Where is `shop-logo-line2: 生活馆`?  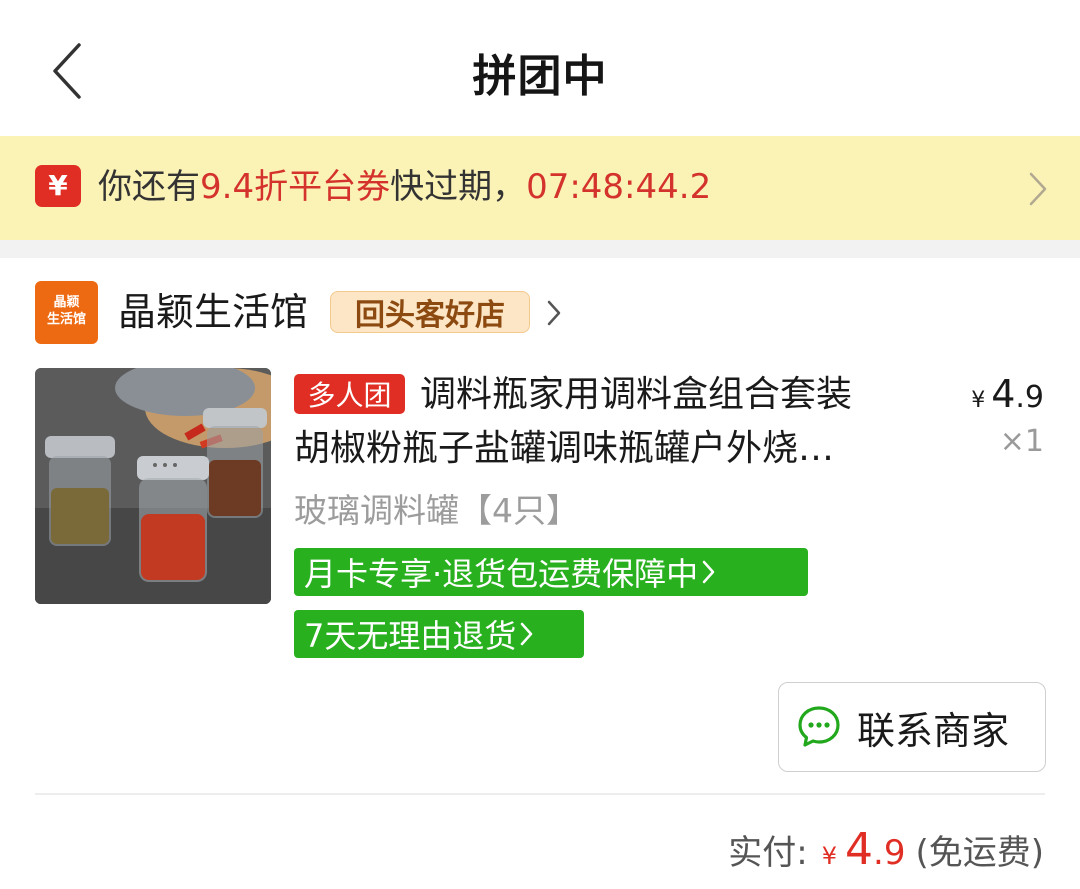
shop-logo-line2: 生活馆 is located at coordinates (66, 319).